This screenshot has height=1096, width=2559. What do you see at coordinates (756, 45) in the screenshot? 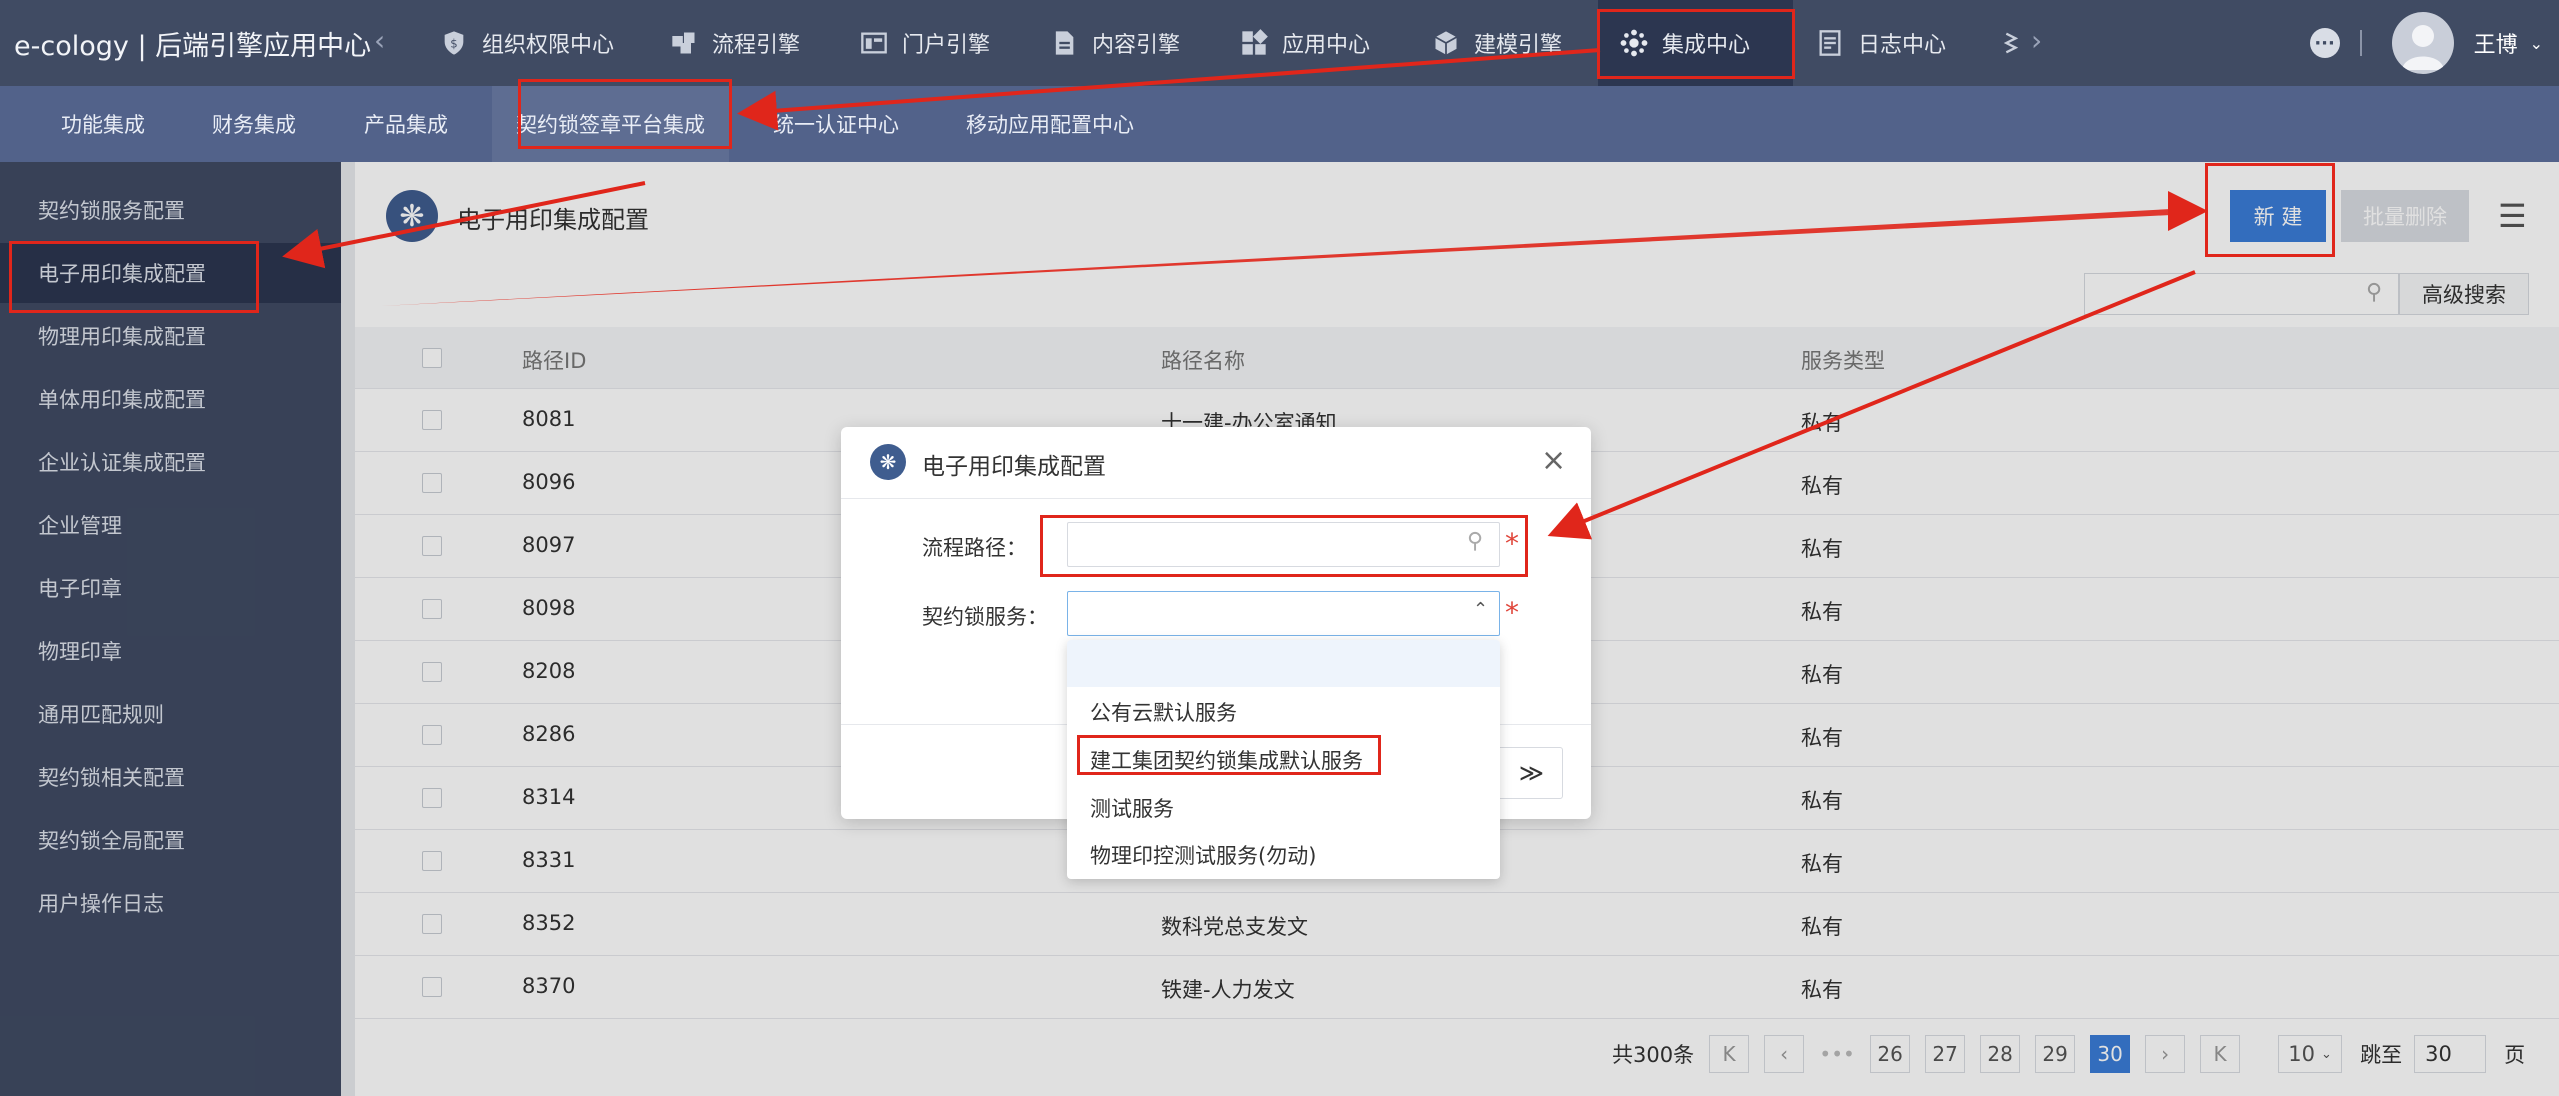
I see `topnav-label: 流程引擎` at bounding box center [756, 45].